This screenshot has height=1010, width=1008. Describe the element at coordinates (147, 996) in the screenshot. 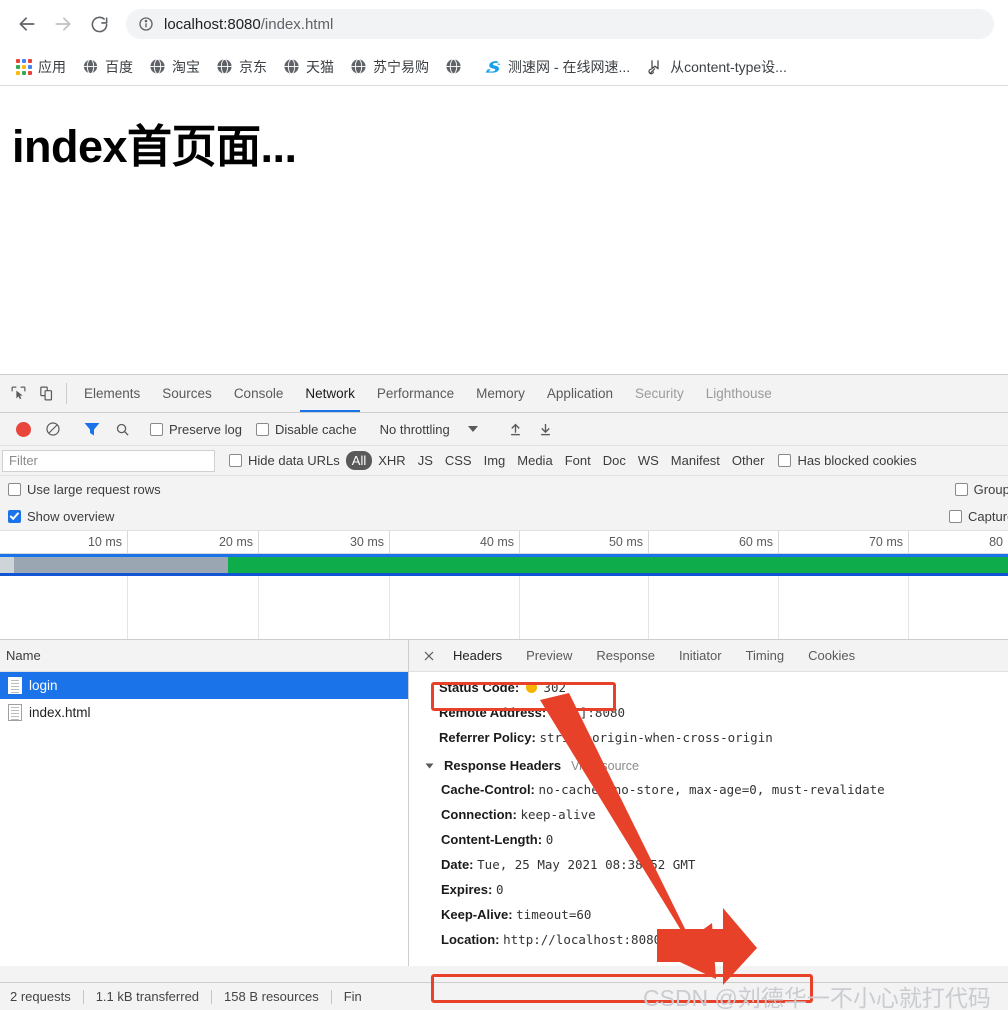

I see `status-transferred: 1.1 kB transferred` at that location.